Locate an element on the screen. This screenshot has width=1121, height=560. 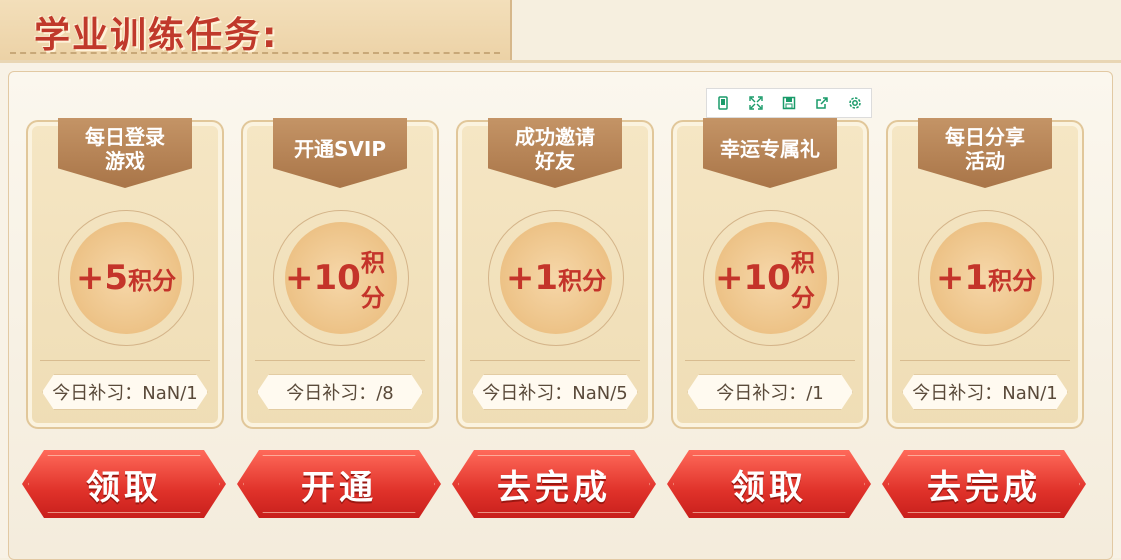
task-name-line: 好友 is located at coordinates (555, 161).